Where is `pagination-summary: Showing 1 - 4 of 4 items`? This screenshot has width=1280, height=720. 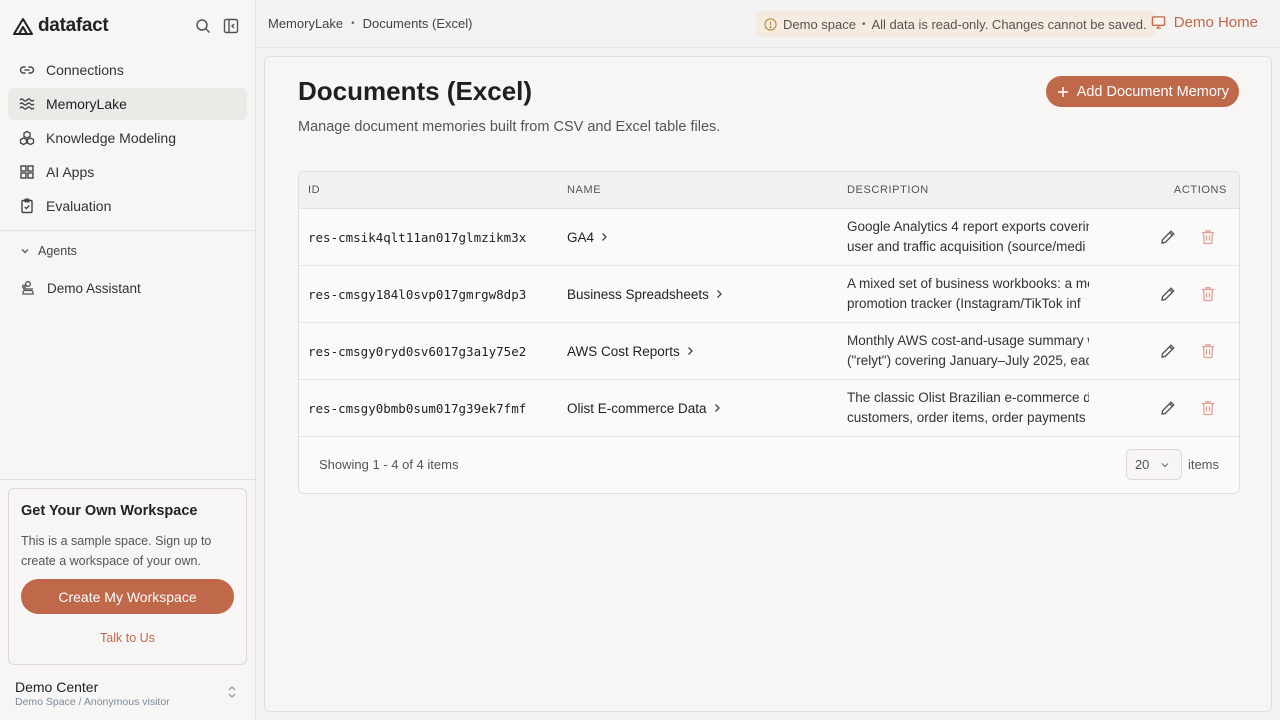 pagination-summary: Showing 1 - 4 of 4 items is located at coordinates (389, 464).